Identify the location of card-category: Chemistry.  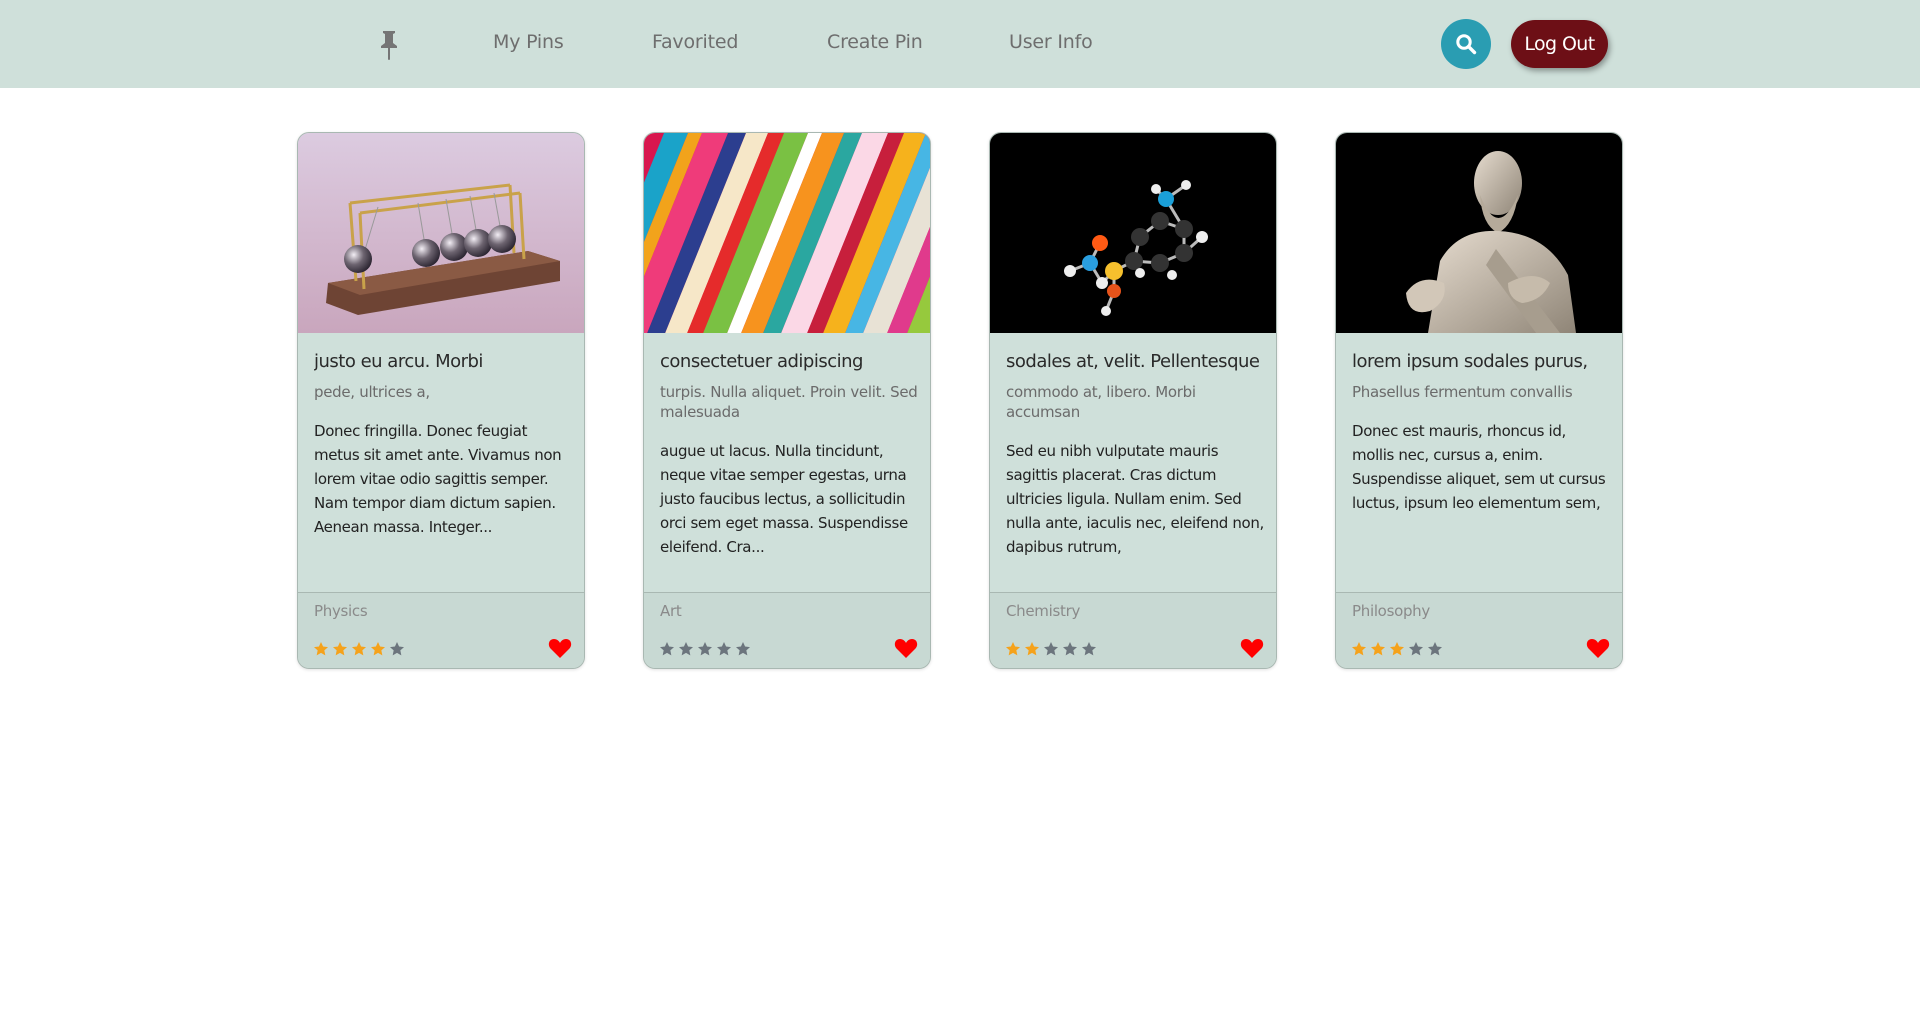
(1043, 611).